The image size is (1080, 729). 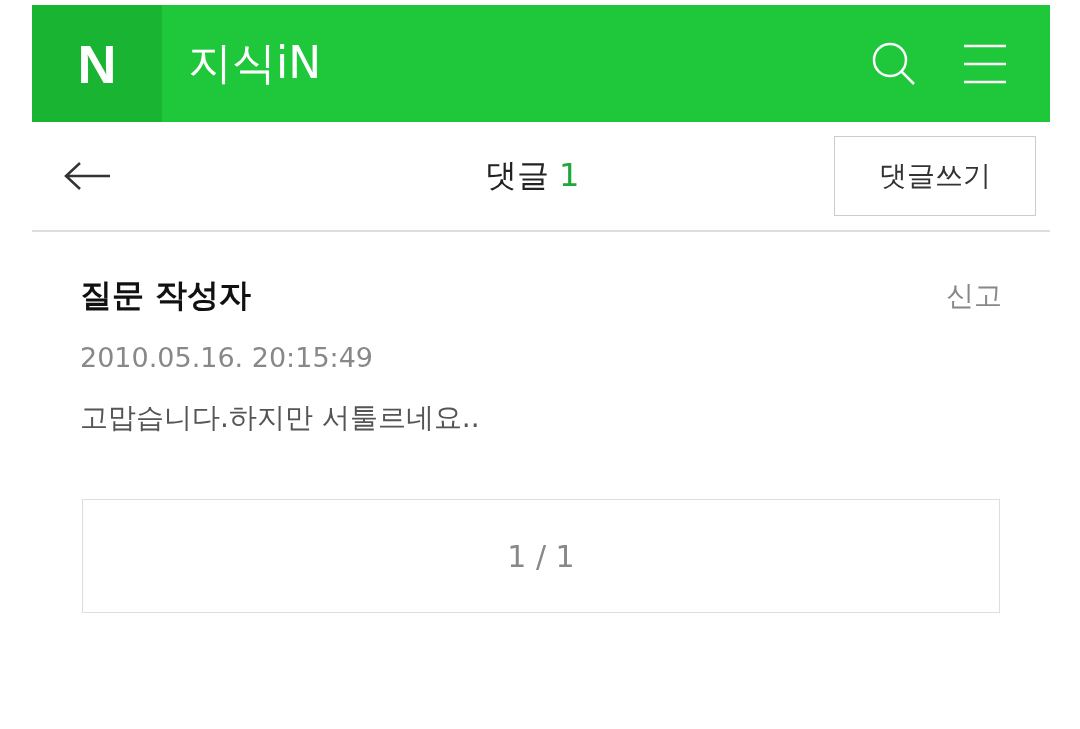 I want to click on comments-title: 댓글 1, so click(x=532, y=175).